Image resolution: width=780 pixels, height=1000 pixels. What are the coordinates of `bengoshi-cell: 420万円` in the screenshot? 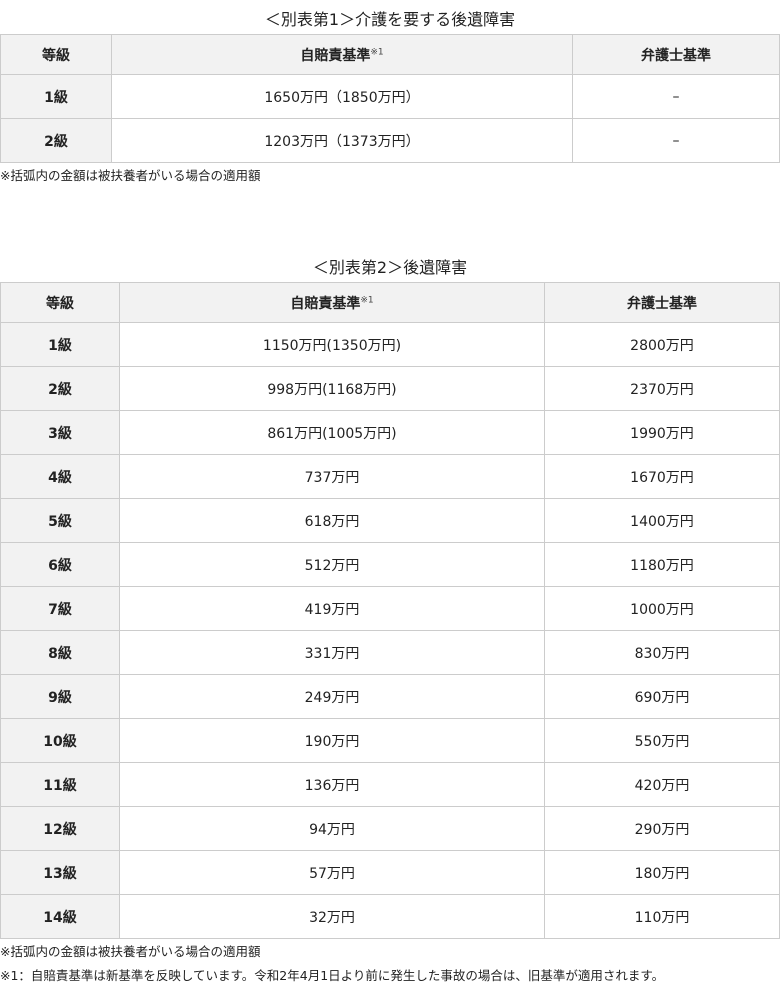 It's located at (662, 784).